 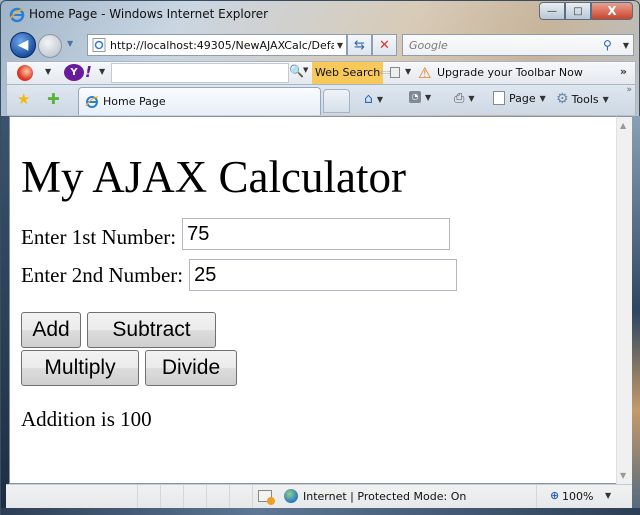 What do you see at coordinates (291, 496) in the screenshot?
I see `globe-icon` at bounding box center [291, 496].